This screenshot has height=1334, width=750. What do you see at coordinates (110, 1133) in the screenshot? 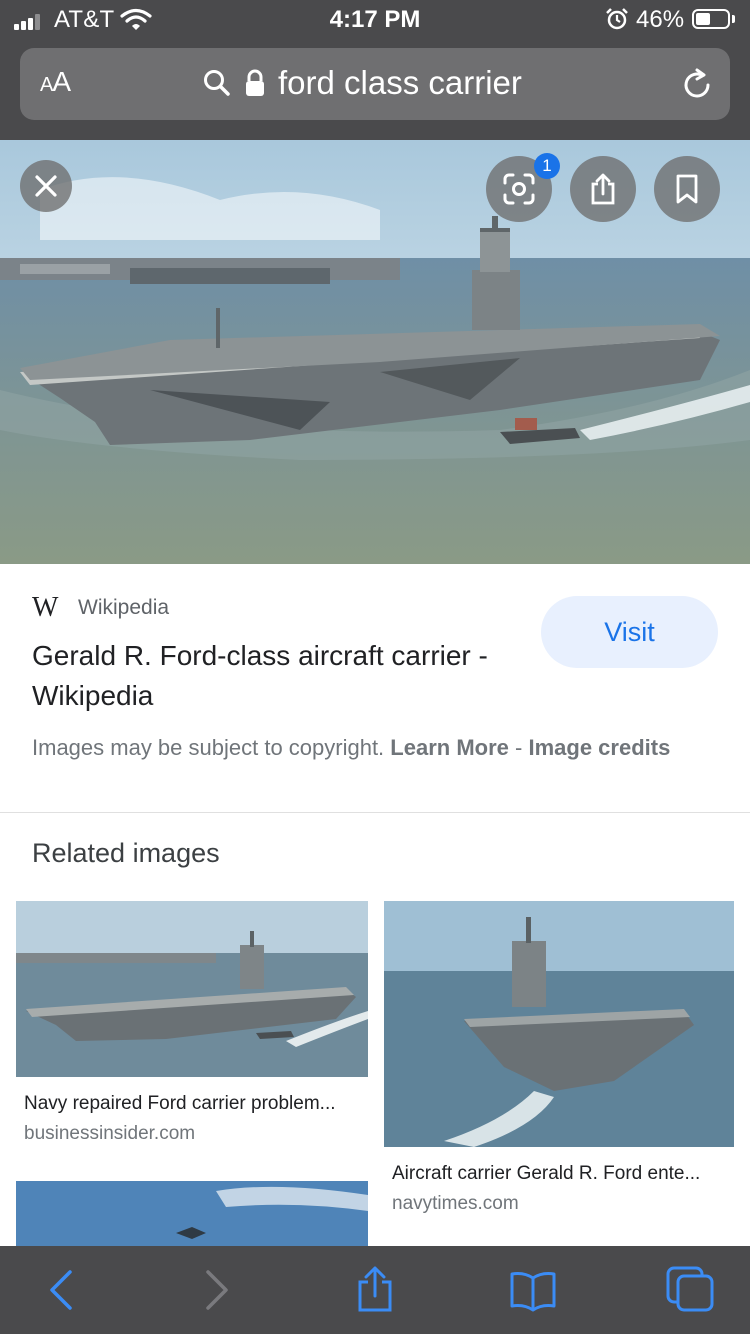
I see `related-source: businessinsider.com` at bounding box center [110, 1133].